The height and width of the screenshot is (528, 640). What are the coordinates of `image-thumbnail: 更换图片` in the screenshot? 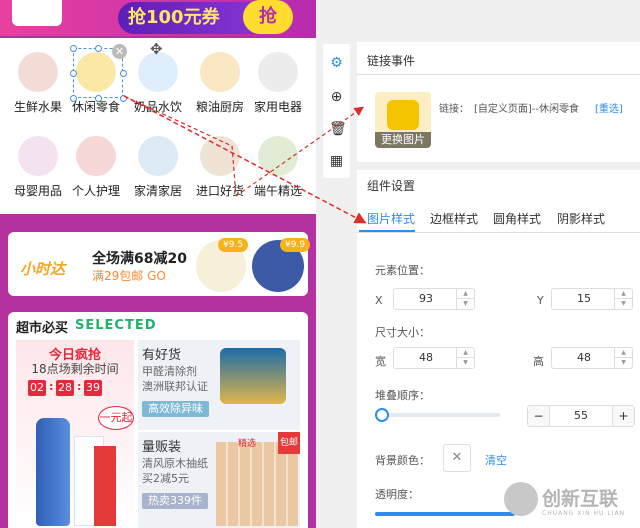 It's located at (403, 120).